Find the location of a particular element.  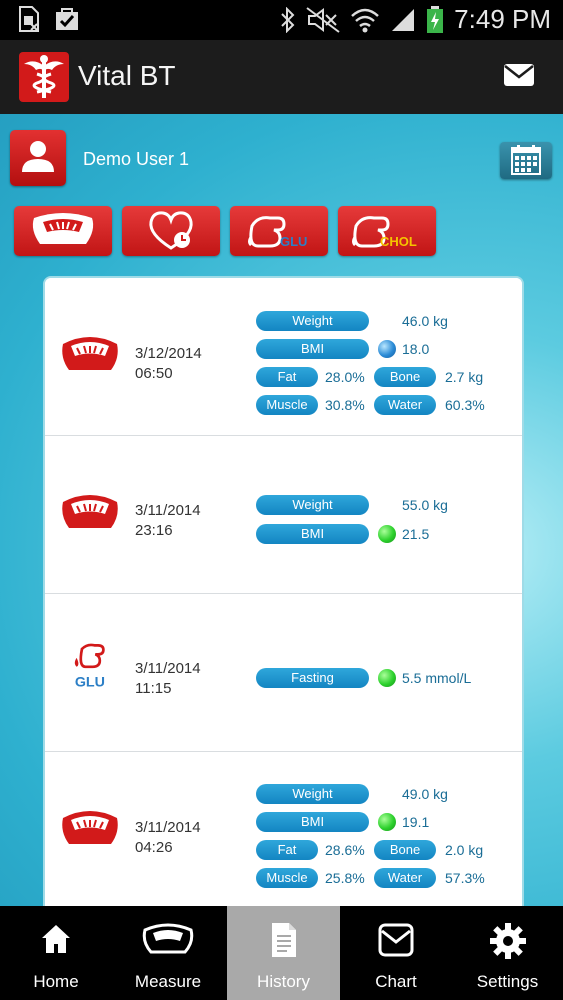

nav-chart: Chart is located at coordinates (396, 953).